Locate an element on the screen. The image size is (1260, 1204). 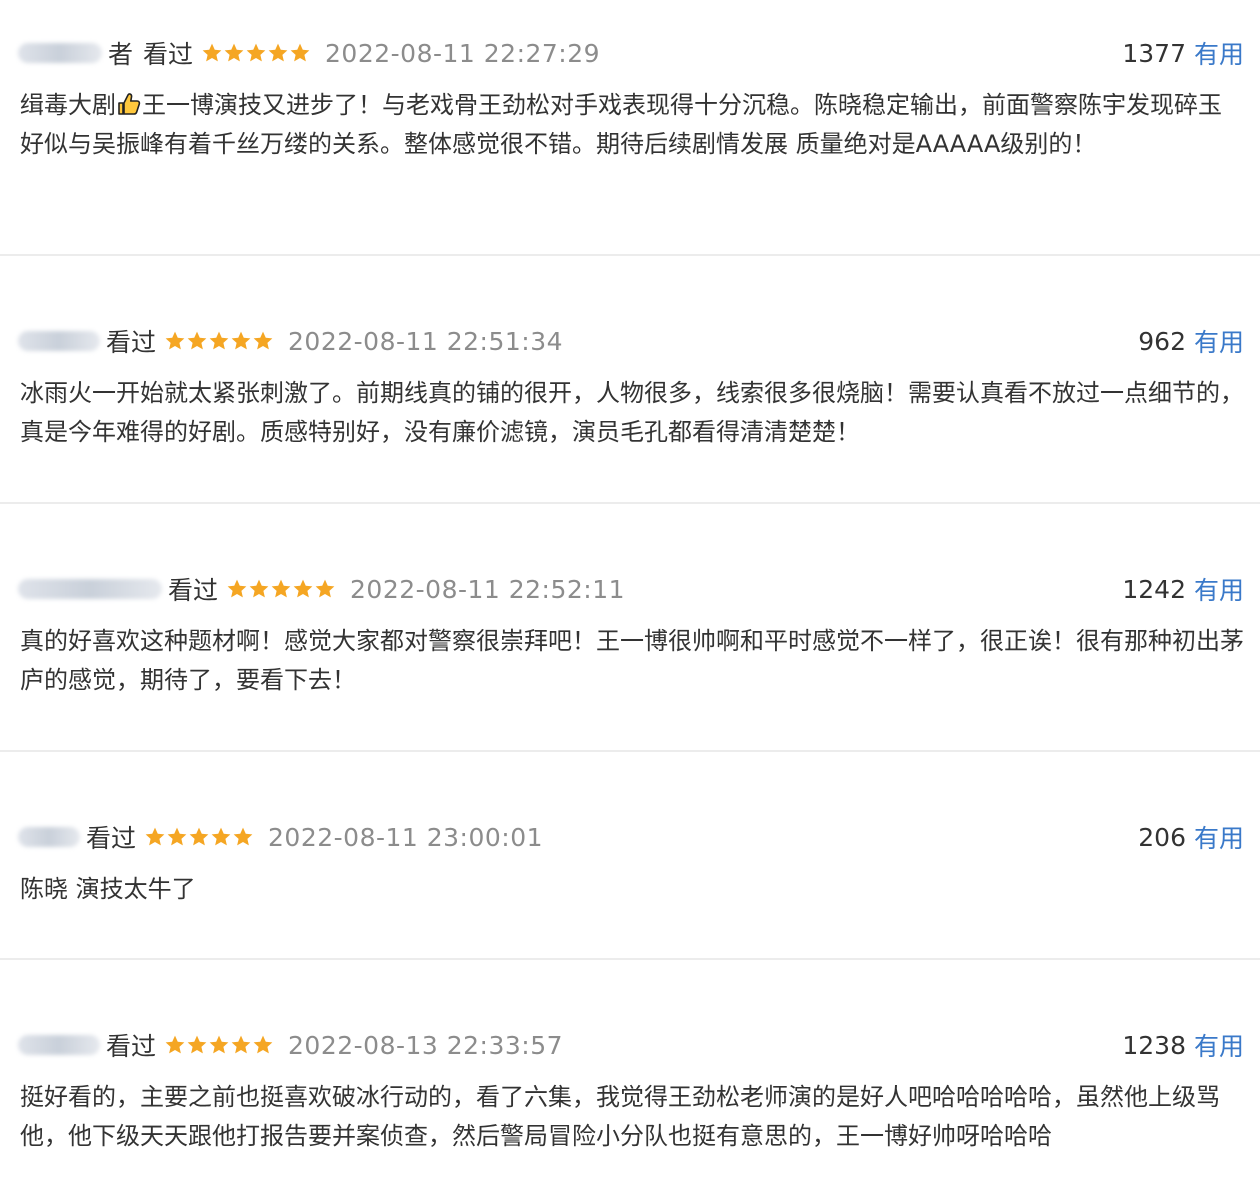
review-text: 陈晓 演技太牛了 is located at coordinates (108, 889).